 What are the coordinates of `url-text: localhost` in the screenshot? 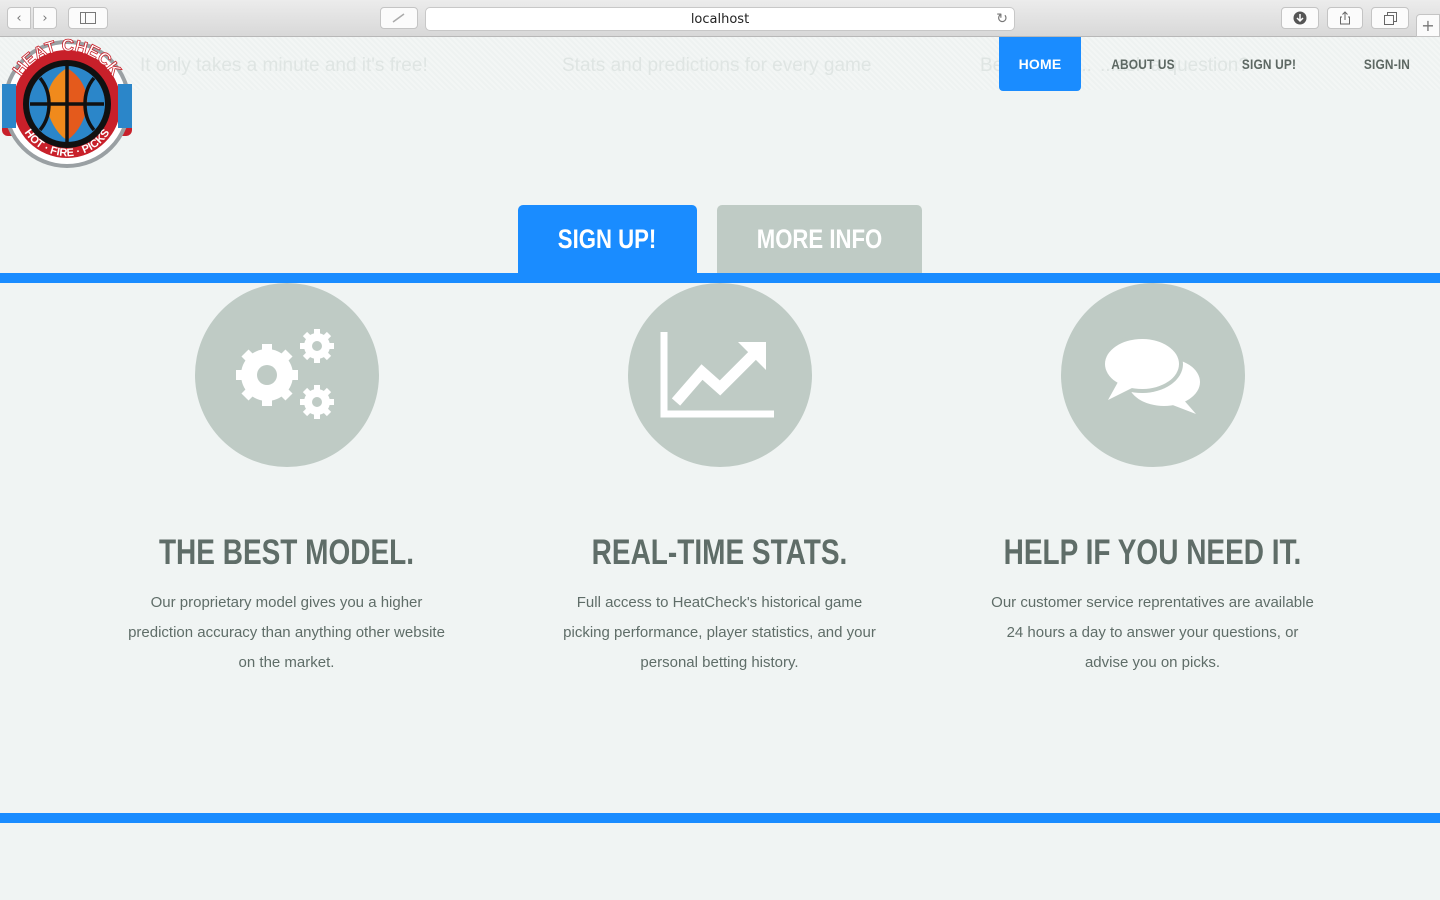 It's located at (720, 19).